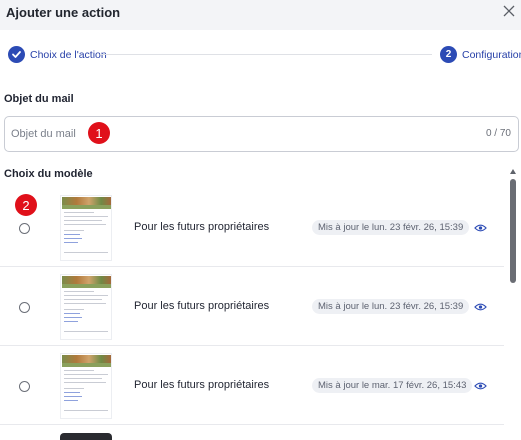  Describe the element at coordinates (266, 54) in the screenshot. I see `step-connector` at that location.